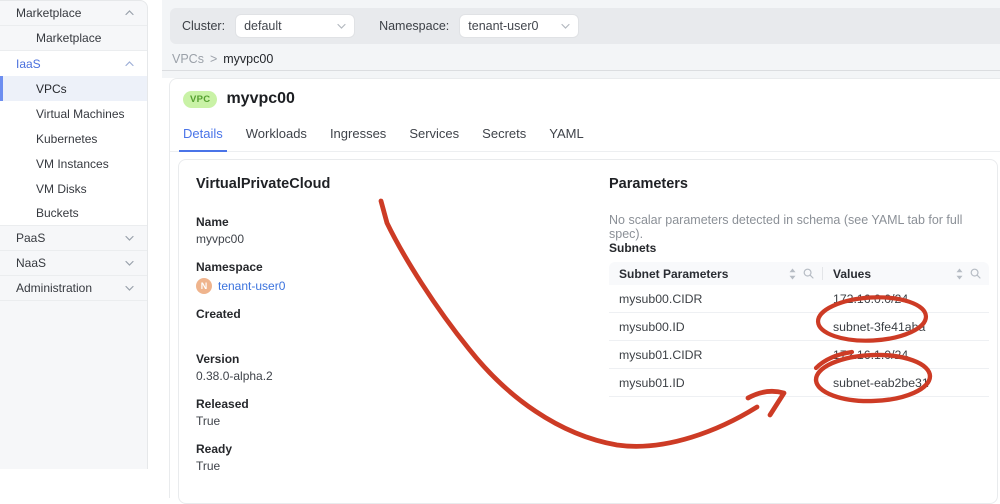 Image resolution: width=1000 pixels, height=504 pixels. I want to click on subnet-param-cell: mysub00.CIDR, so click(661, 298).